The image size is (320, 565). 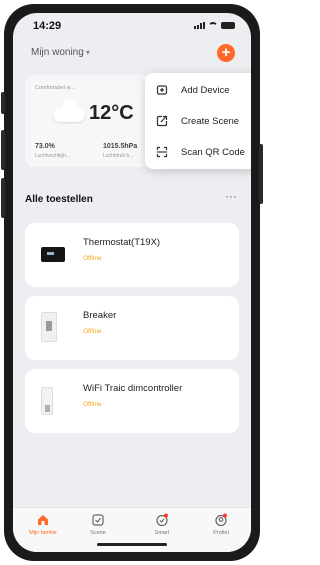 What do you see at coordinates (199, 25) in the screenshot?
I see `signal-icon` at bounding box center [199, 25].